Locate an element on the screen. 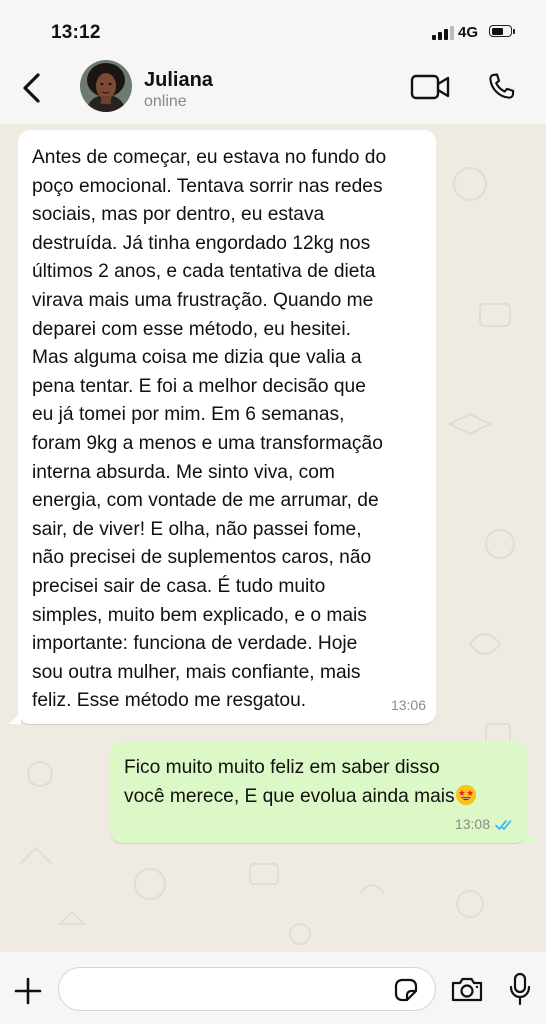 This screenshot has height=1024, width=546. video-call-button is located at coordinates (431, 87).